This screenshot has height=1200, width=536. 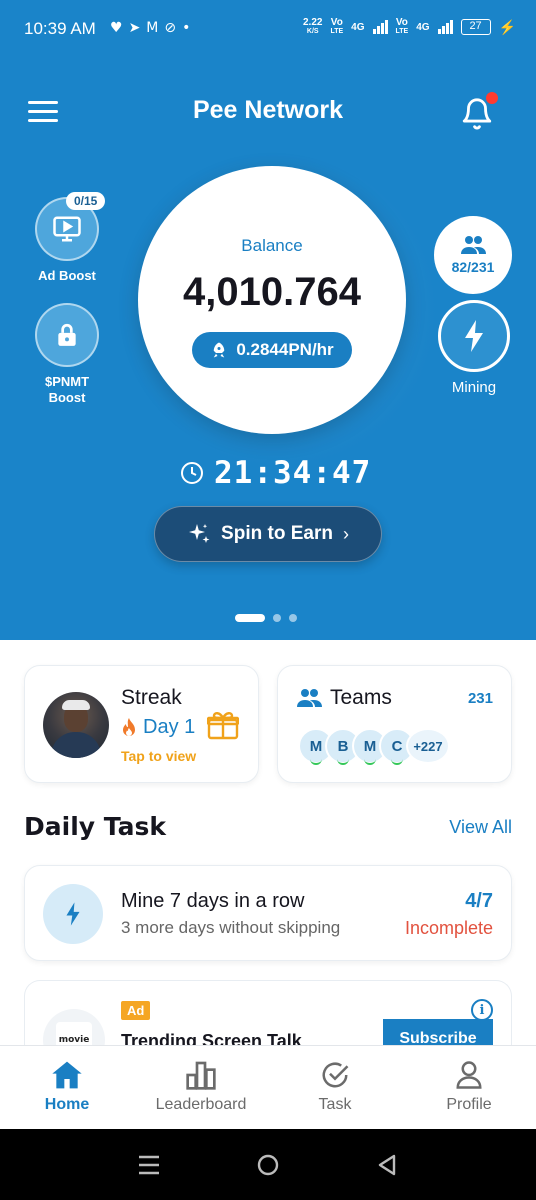 What do you see at coordinates (201, 1104) in the screenshot?
I see `nav-leaderboard-label: Leaderboard` at bounding box center [201, 1104].